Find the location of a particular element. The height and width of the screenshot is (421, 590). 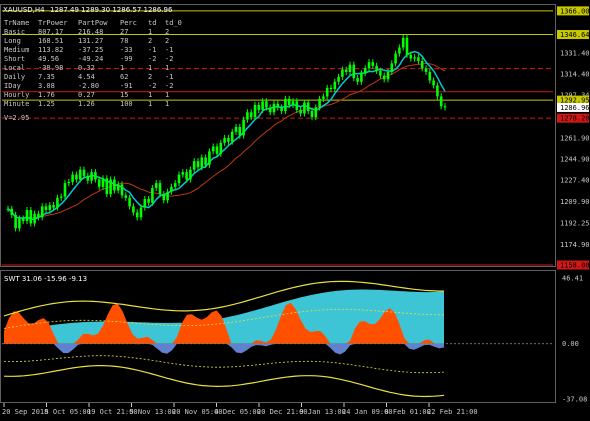

price-tick-label: 1192.25 is located at coordinates (575, 224).